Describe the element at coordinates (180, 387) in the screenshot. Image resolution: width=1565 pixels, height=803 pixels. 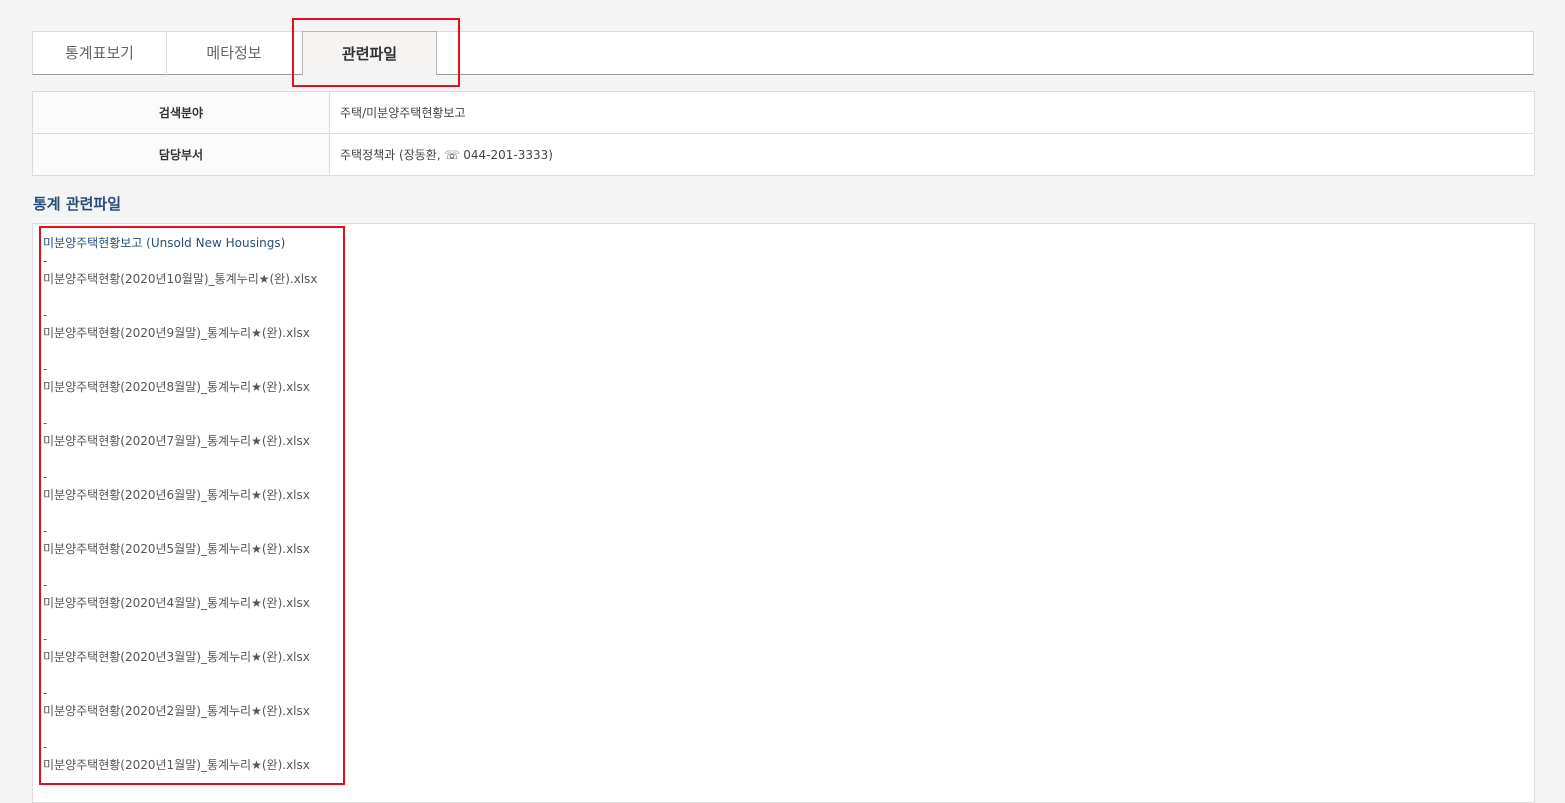
I see `file-download-link: 미분양주택현황(2020년8월말)_통계누리★(완).xlsx` at that location.